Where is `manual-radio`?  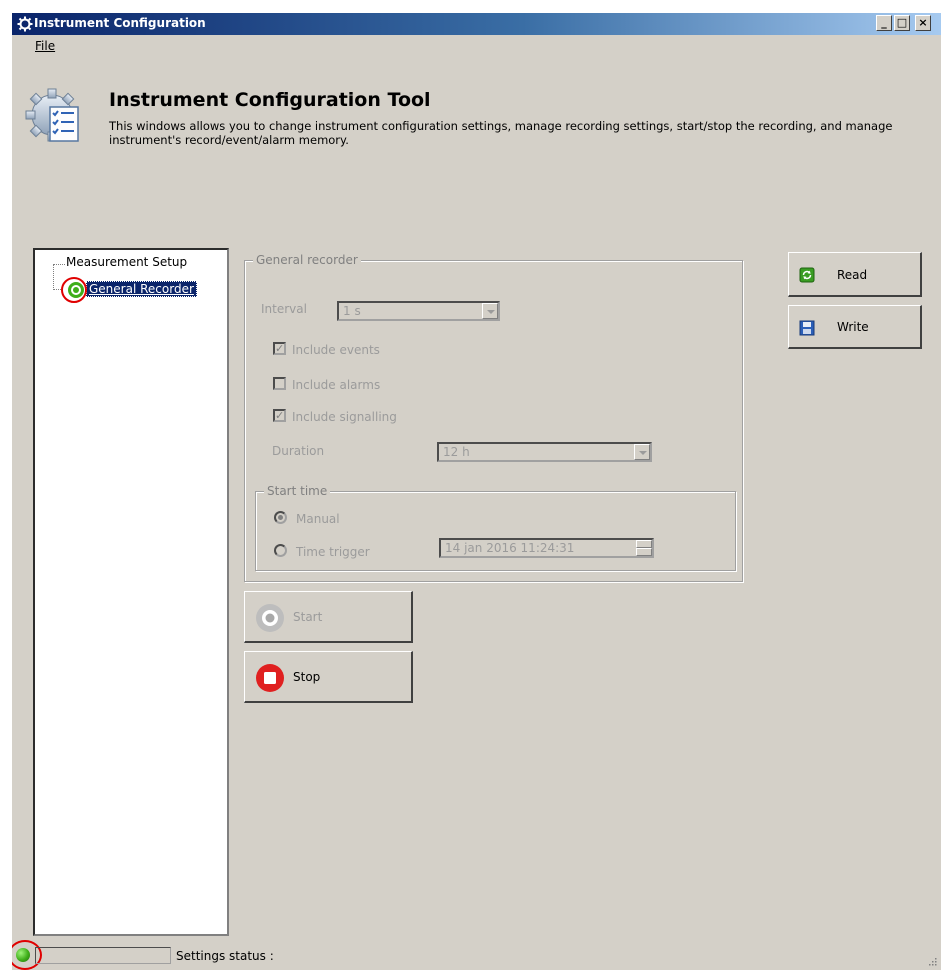
manual-radio is located at coordinates (280, 517).